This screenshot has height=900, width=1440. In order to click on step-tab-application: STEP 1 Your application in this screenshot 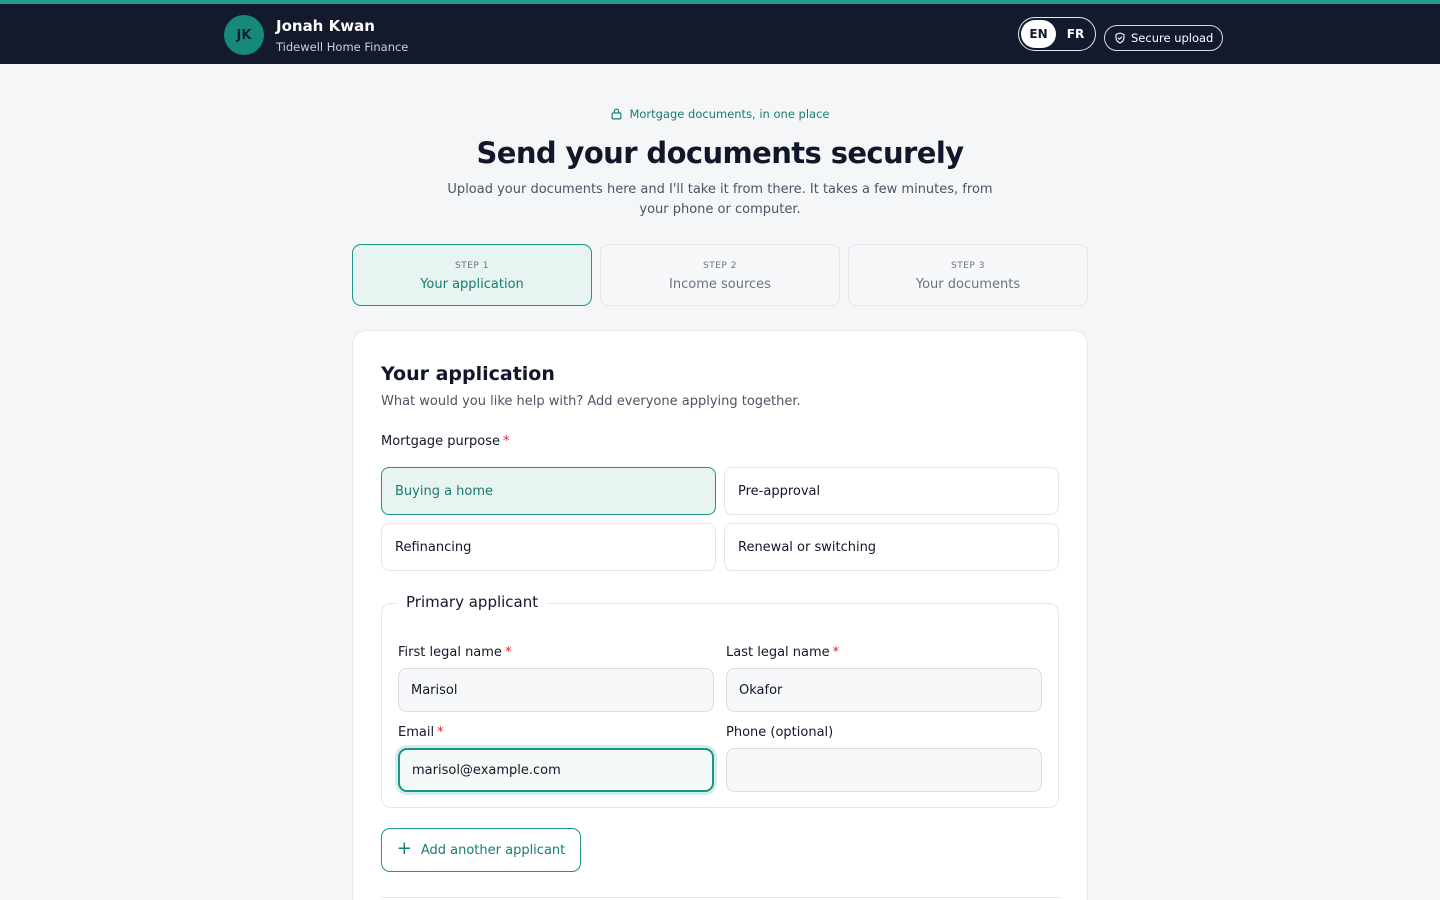, I will do `click(472, 275)`.